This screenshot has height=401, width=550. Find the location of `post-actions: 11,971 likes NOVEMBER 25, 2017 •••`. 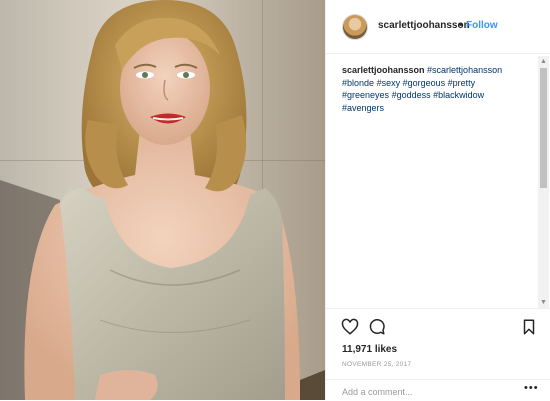

post-actions: 11,971 likes NOVEMBER 25, 2017 ••• is located at coordinates (438, 354).